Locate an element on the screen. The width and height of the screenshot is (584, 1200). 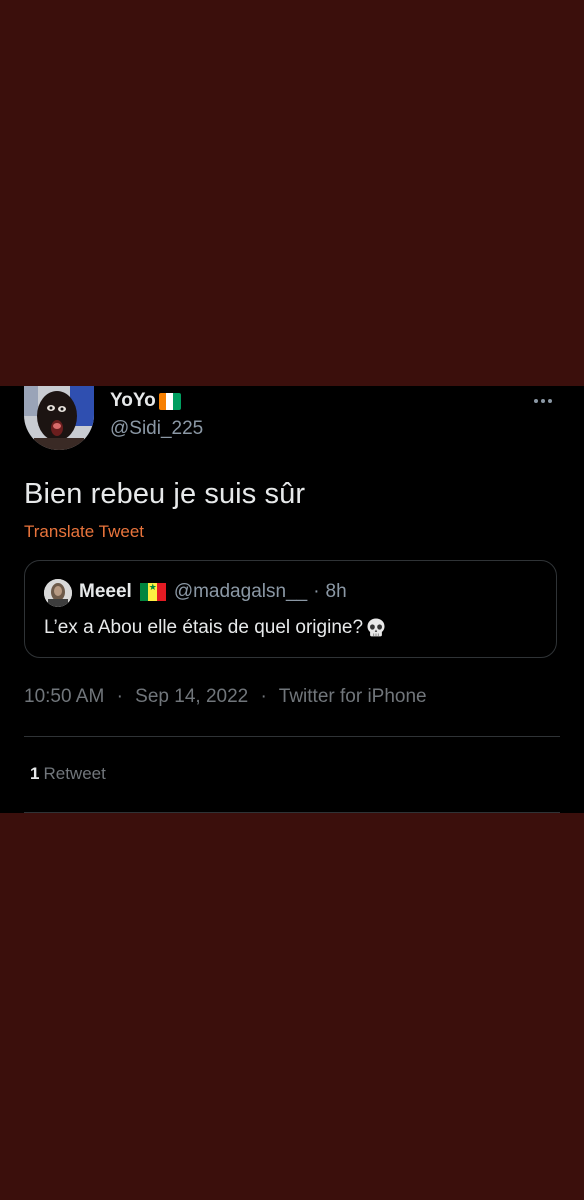
author-display-name: YoYo is located at coordinates (145, 401).